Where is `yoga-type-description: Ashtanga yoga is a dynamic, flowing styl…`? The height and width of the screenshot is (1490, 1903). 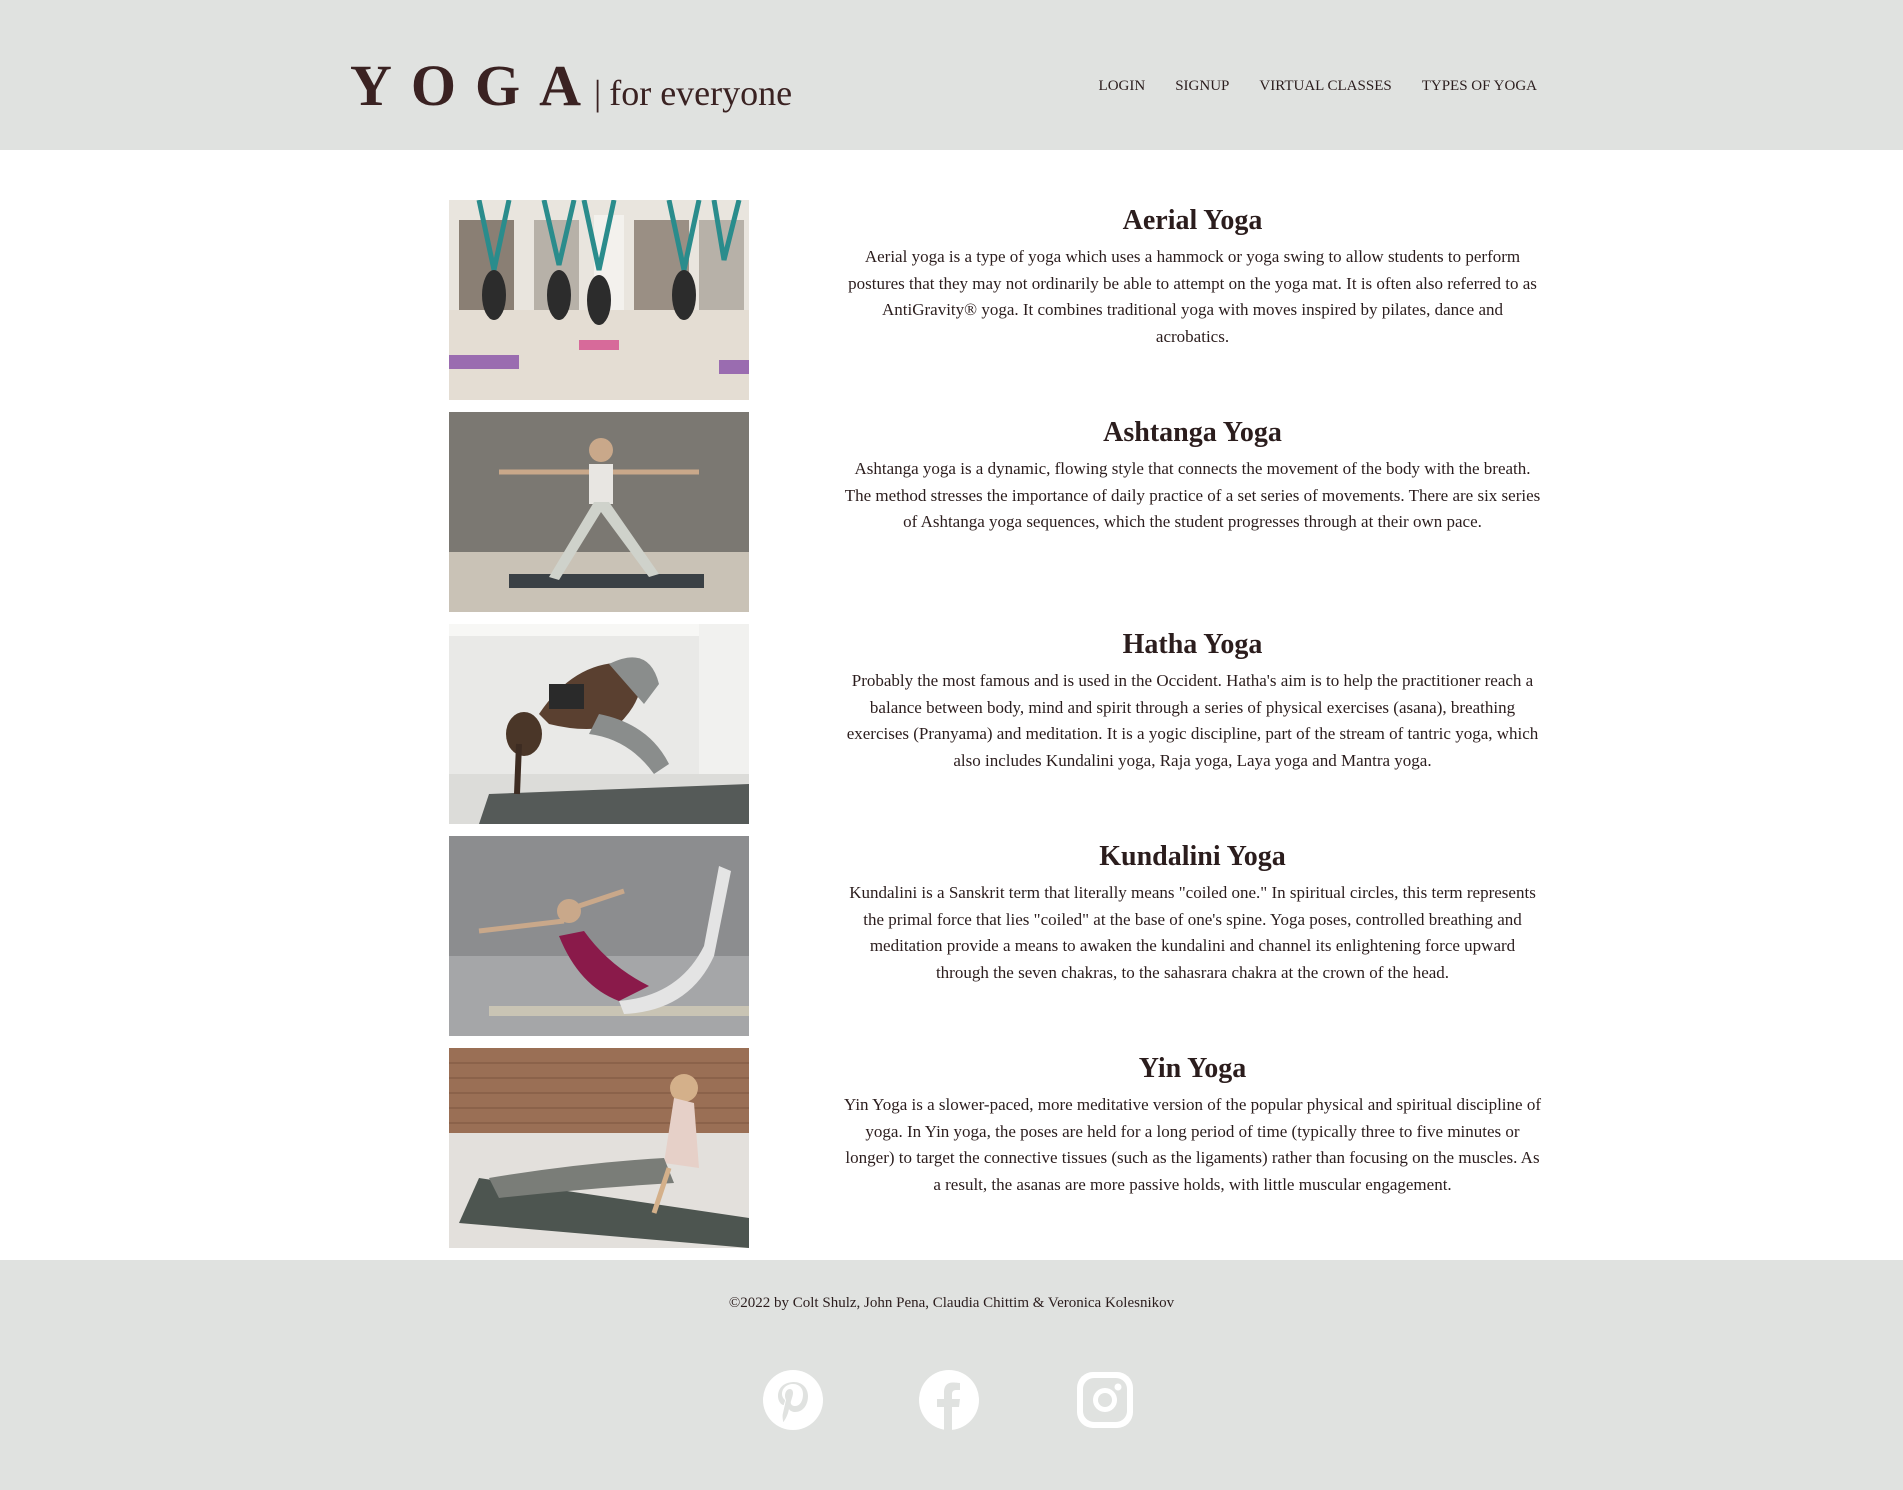
yoga-type-description: Ashtanga yoga is a dynamic, flowing styl… is located at coordinates (1192, 495).